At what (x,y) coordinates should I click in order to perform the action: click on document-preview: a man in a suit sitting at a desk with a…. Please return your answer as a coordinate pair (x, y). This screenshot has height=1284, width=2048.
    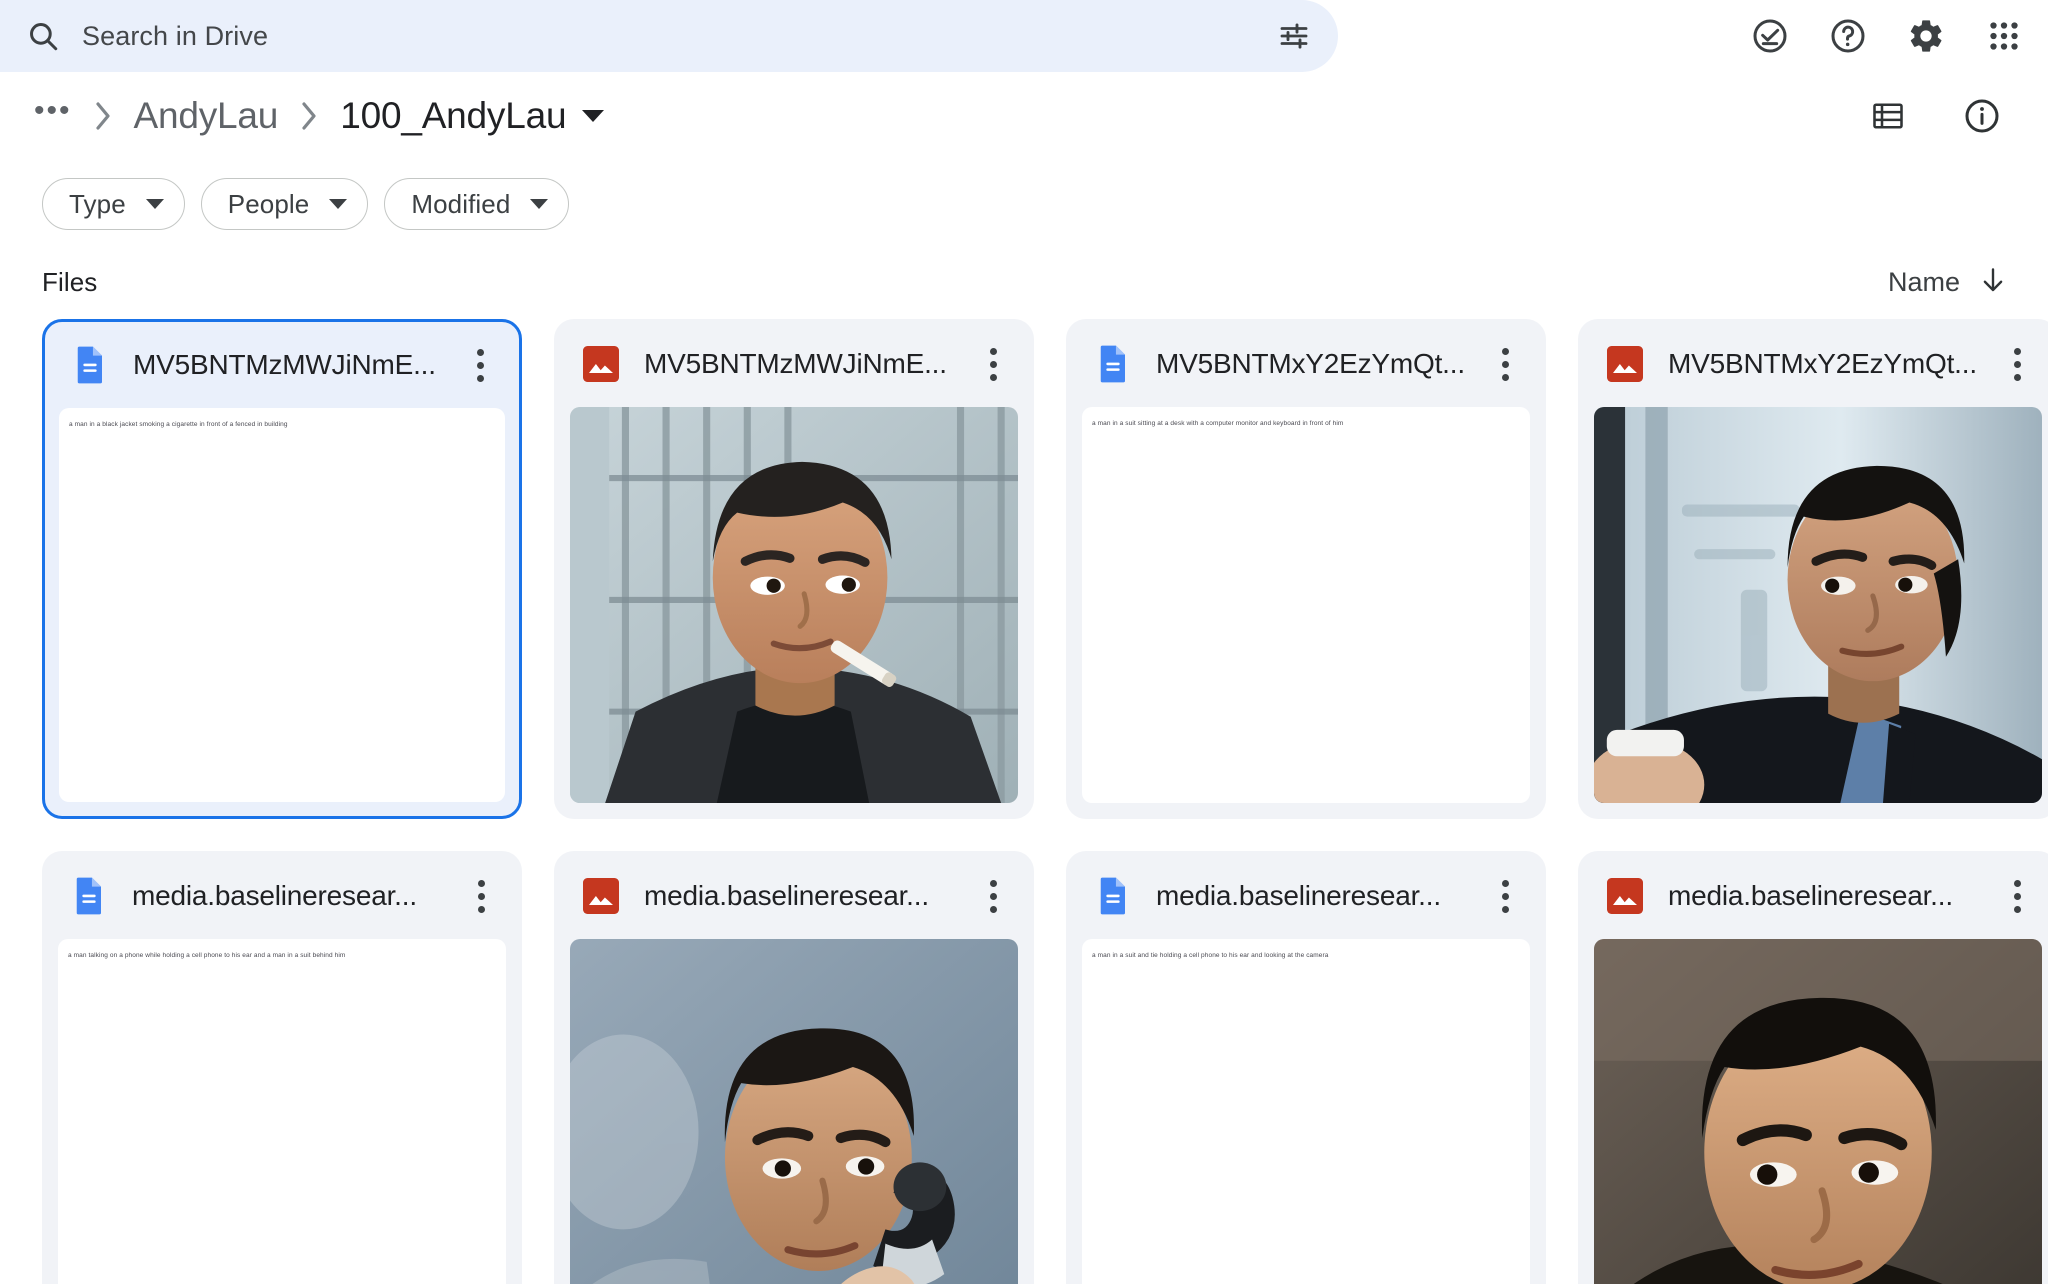
    Looking at the image, I should click on (1306, 605).